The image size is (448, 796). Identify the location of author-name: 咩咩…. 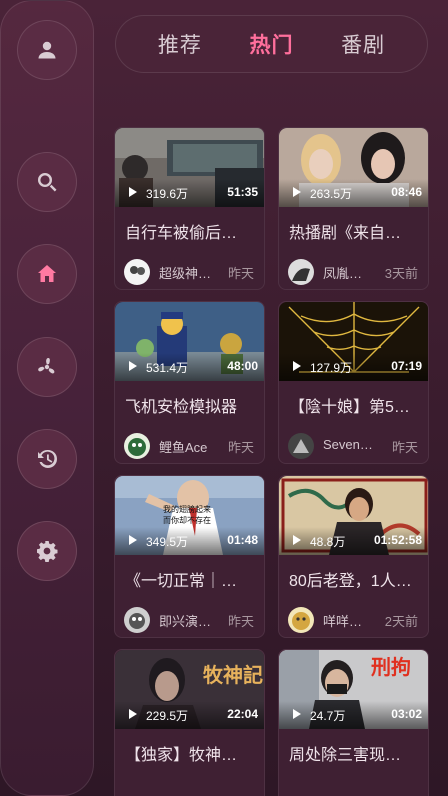
(343, 621).